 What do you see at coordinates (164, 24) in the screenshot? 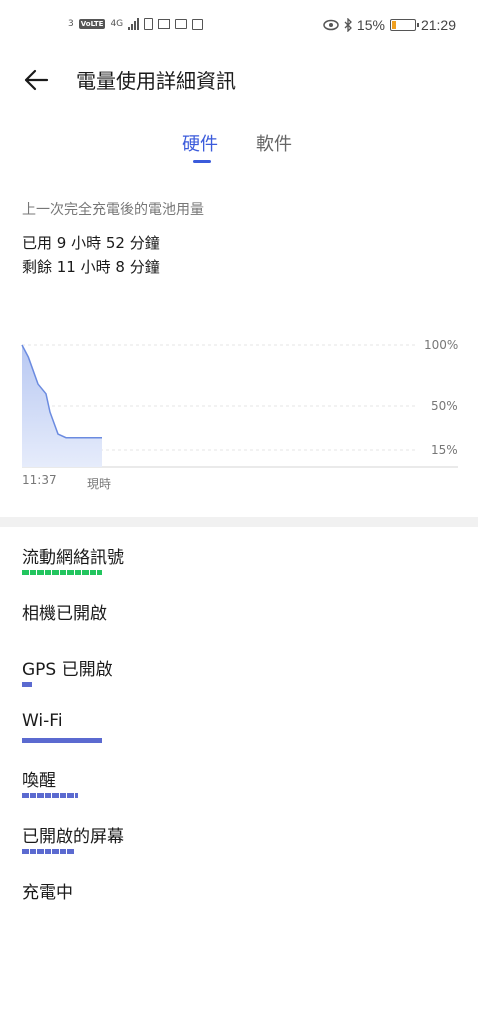
I see `mail-icon` at bounding box center [164, 24].